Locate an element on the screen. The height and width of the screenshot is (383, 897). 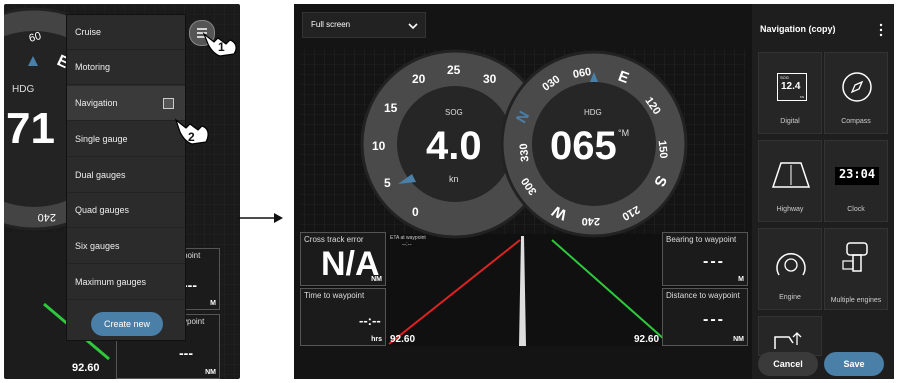
bearing-to-waypoint-box: Bearing to waypoint --- M is located at coordinates (705, 259).